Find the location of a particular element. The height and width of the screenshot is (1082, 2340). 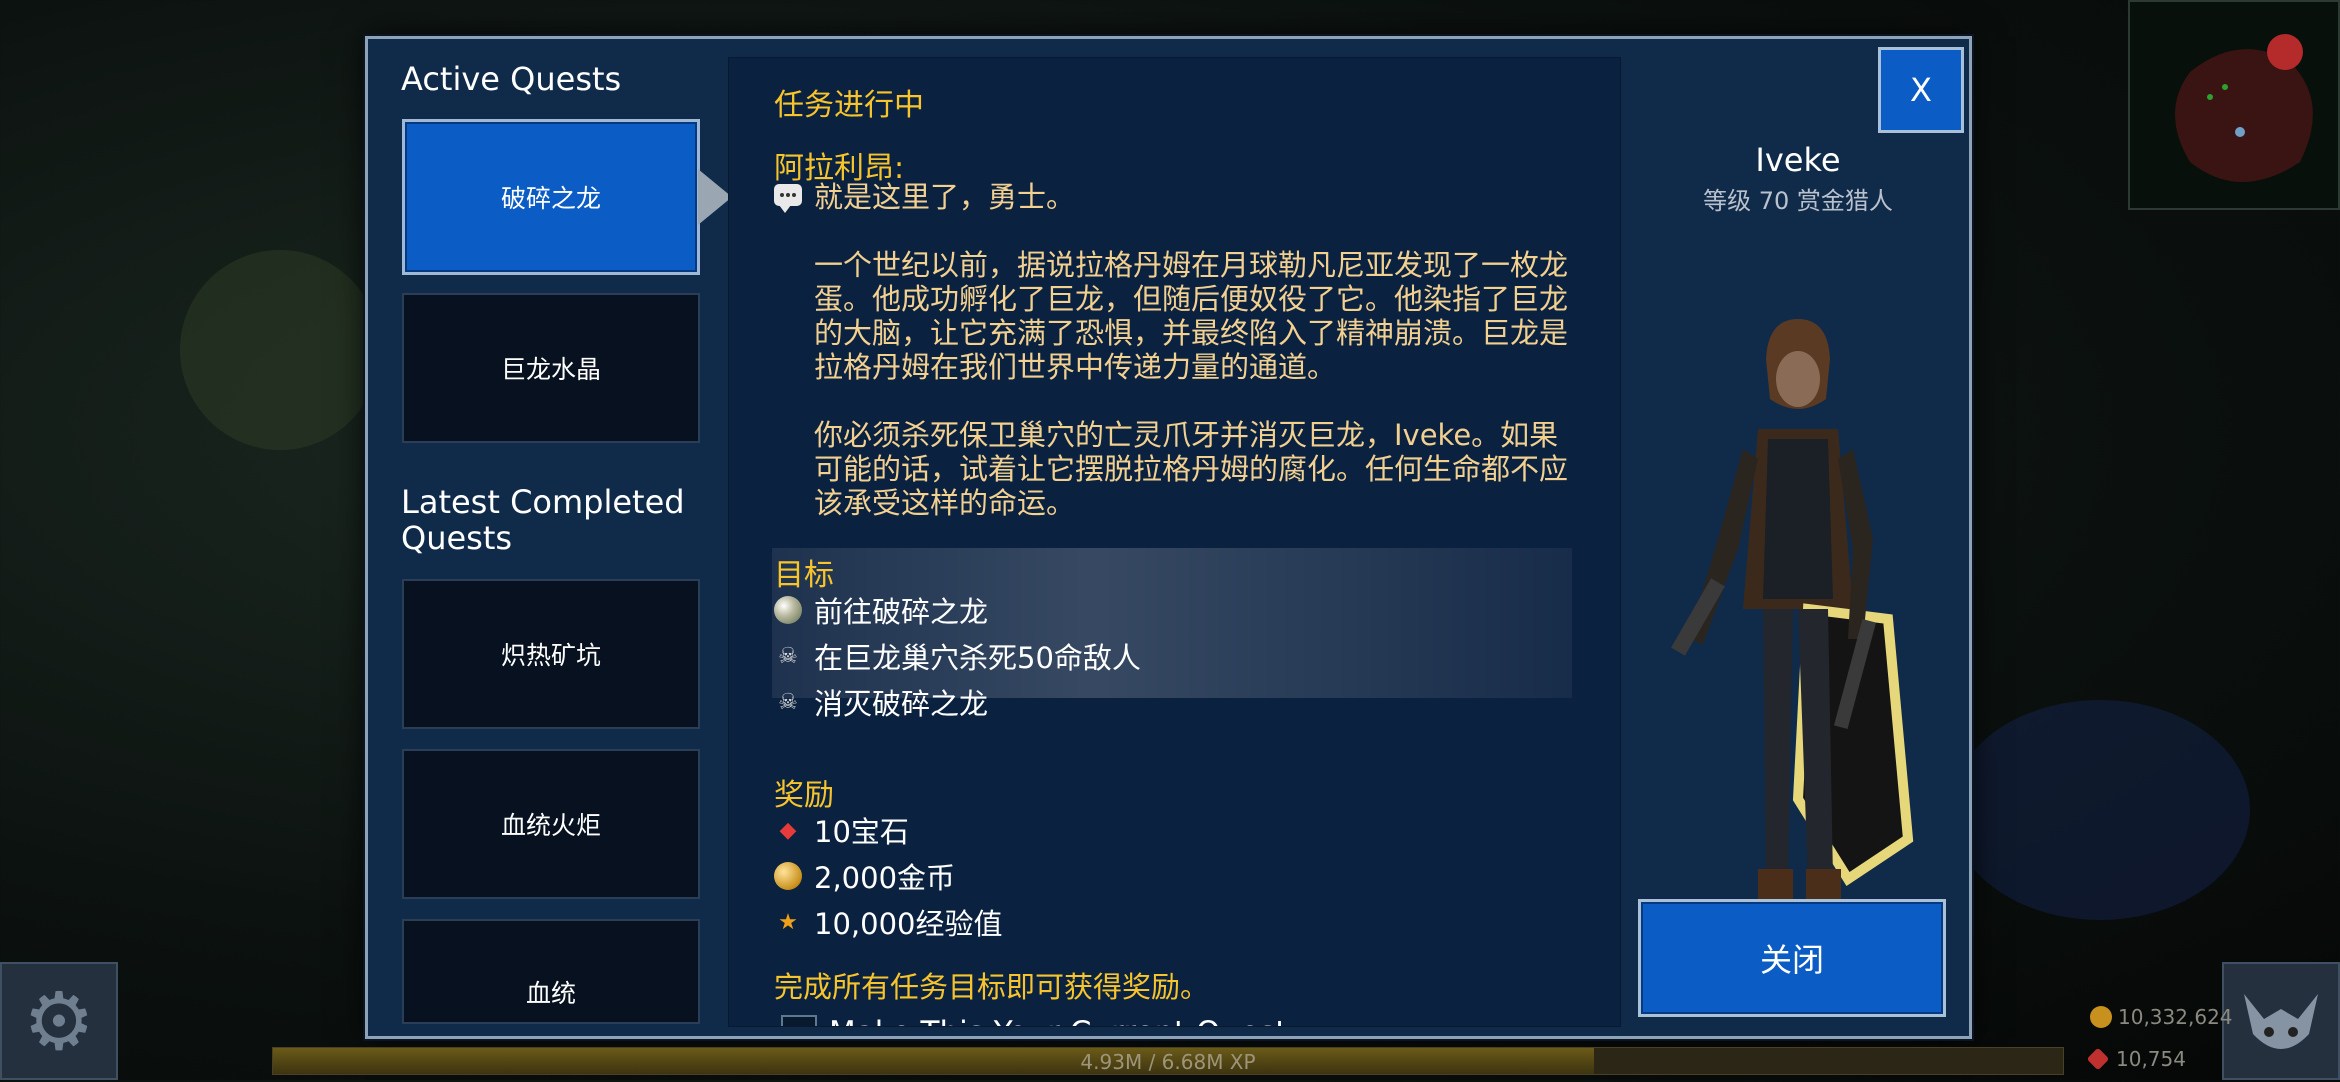

quest-item-label: 巨龙水晶 is located at coordinates (550, 369).